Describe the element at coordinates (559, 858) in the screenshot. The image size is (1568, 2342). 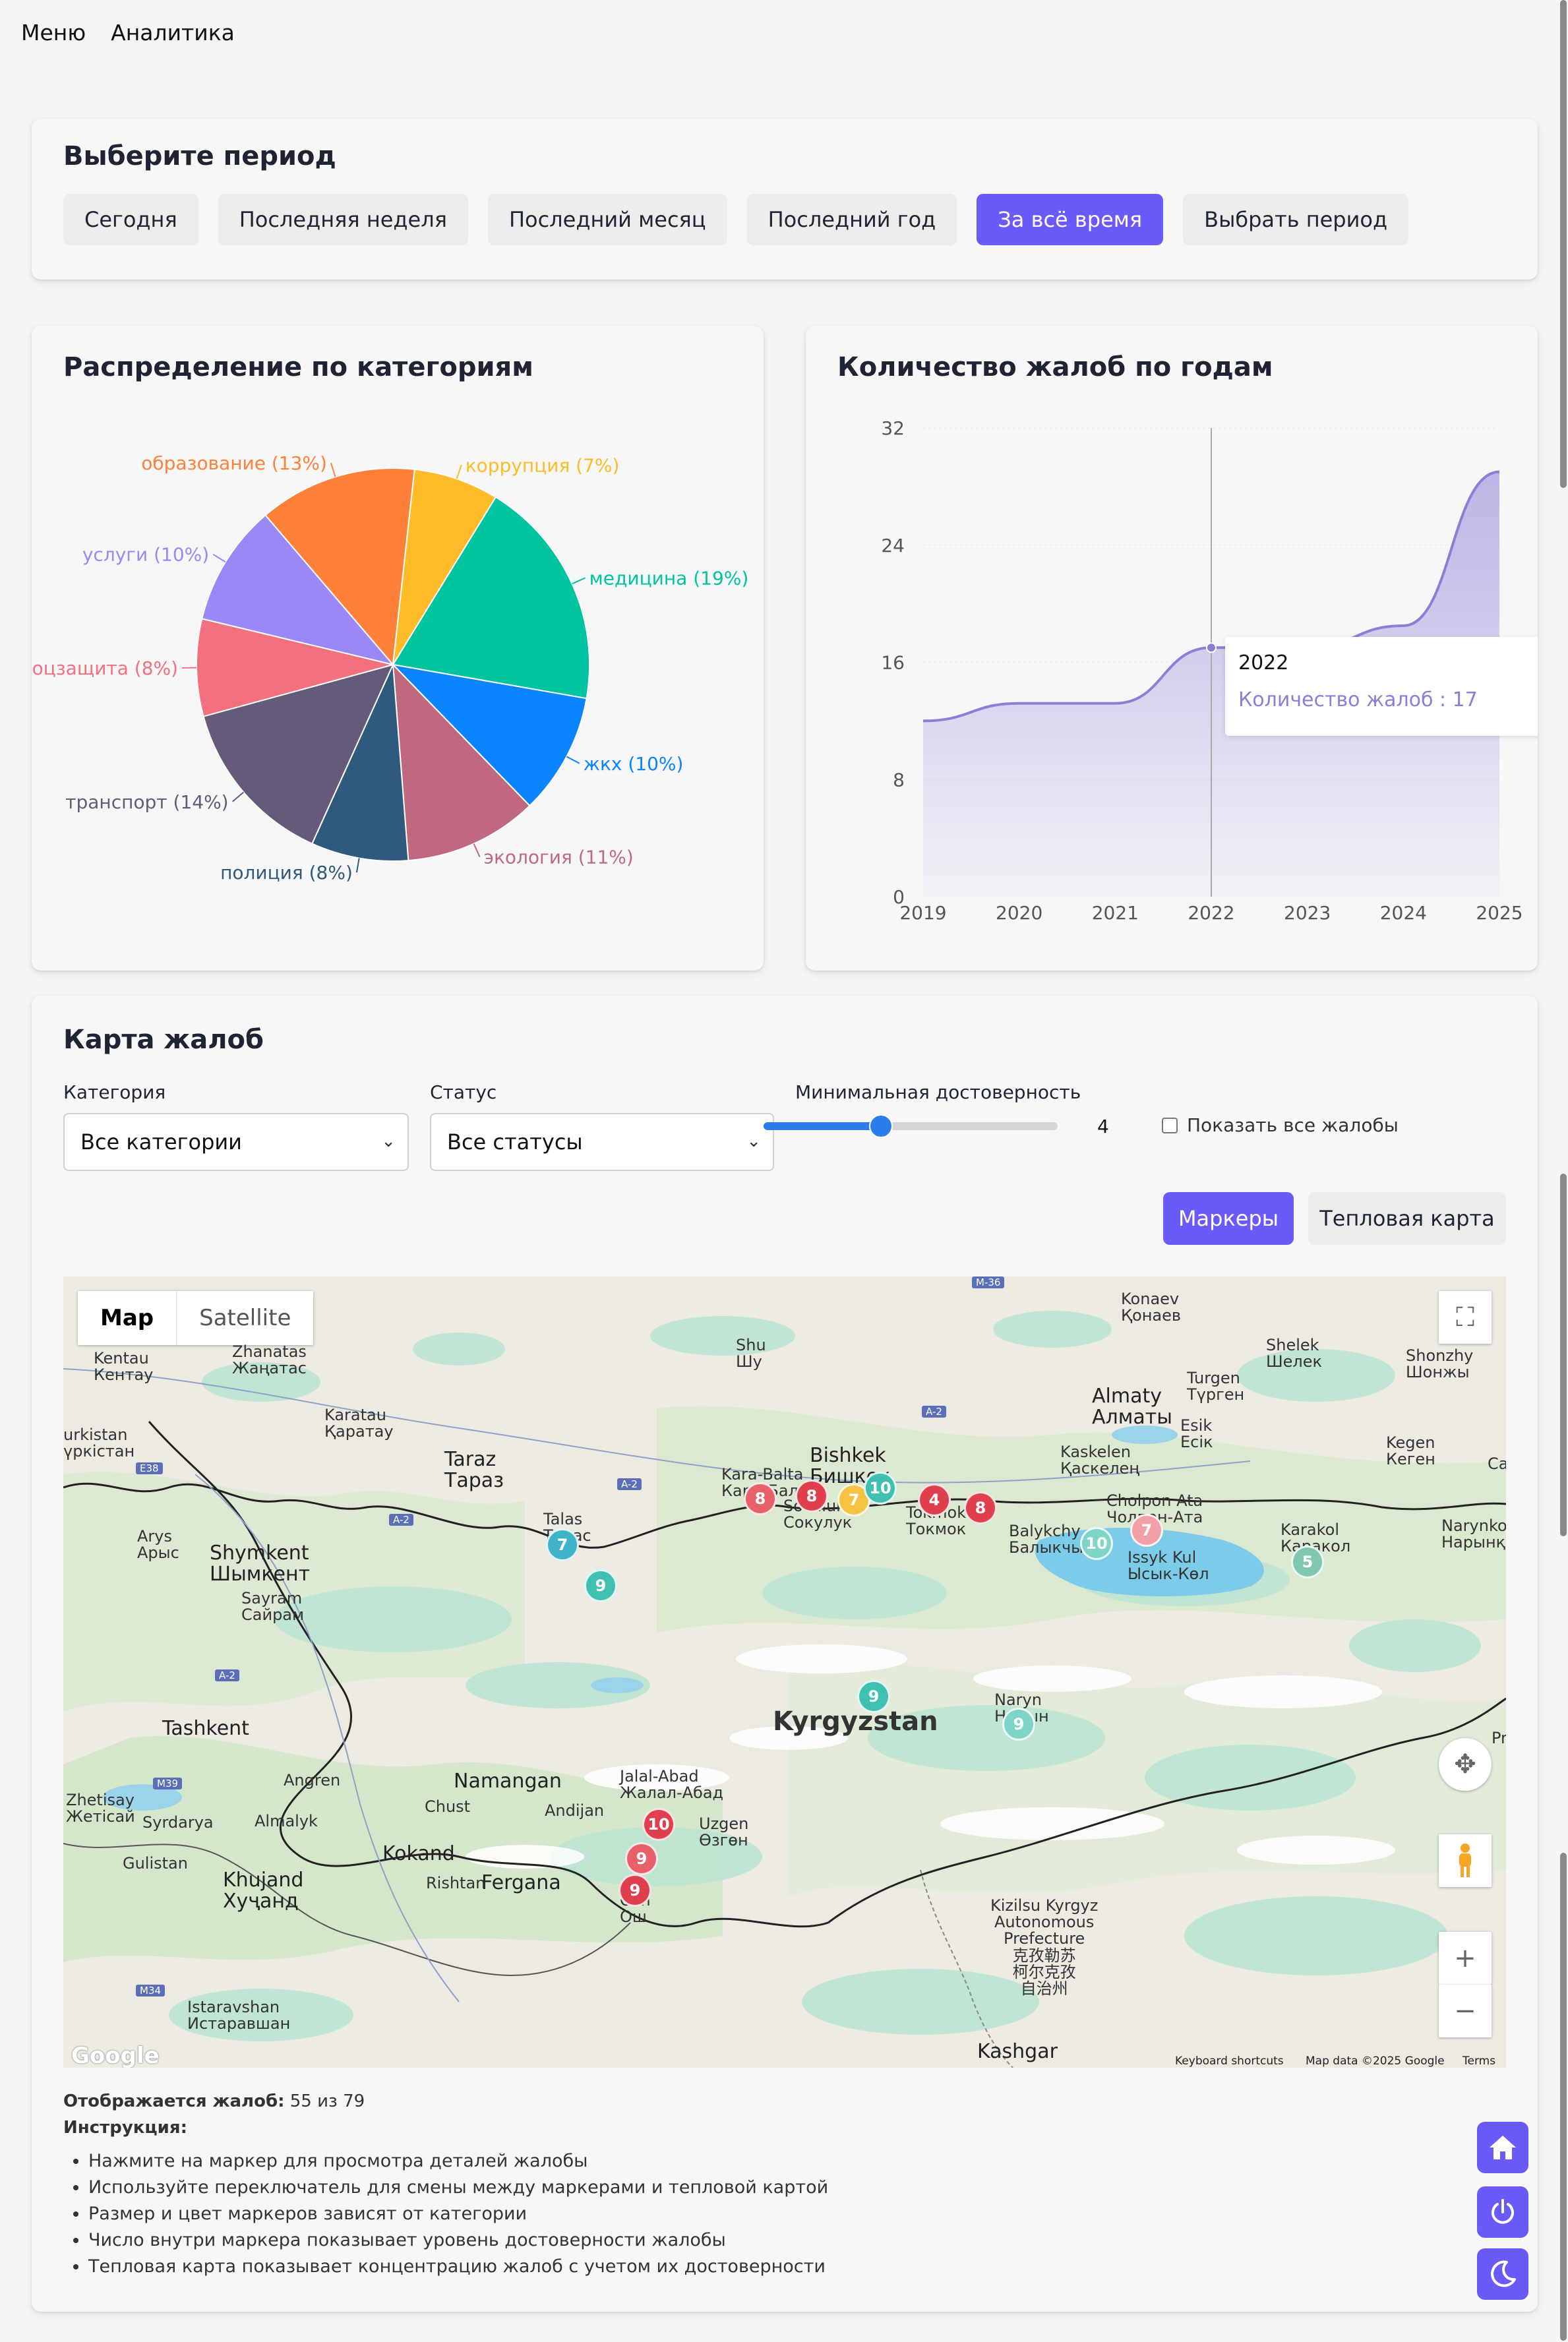
I see `pie-slice-label: экология (11%)` at that location.